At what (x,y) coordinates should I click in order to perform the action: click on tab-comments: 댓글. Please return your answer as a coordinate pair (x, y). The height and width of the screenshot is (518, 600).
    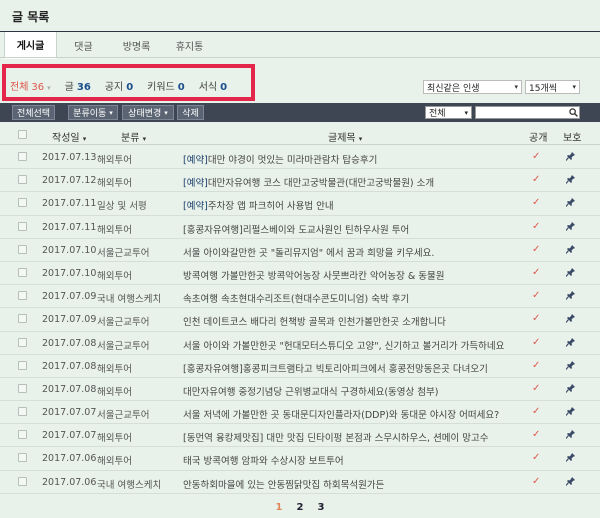
    Looking at the image, I should click on (83, 45).